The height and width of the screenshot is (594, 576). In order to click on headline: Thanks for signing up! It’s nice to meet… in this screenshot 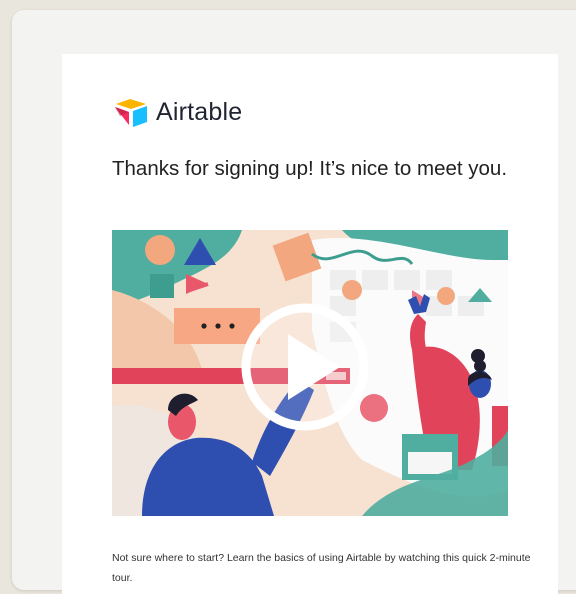, I will do `click(310, 168)`.